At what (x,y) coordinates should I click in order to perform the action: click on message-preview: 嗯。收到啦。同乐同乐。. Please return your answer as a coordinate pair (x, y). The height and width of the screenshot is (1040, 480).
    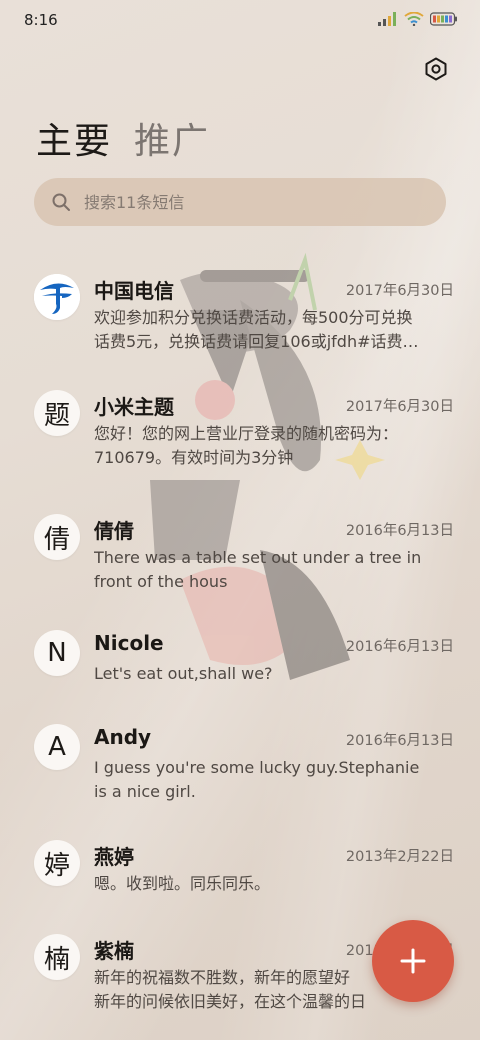
    Looking at the image, I should click on (272, 884).